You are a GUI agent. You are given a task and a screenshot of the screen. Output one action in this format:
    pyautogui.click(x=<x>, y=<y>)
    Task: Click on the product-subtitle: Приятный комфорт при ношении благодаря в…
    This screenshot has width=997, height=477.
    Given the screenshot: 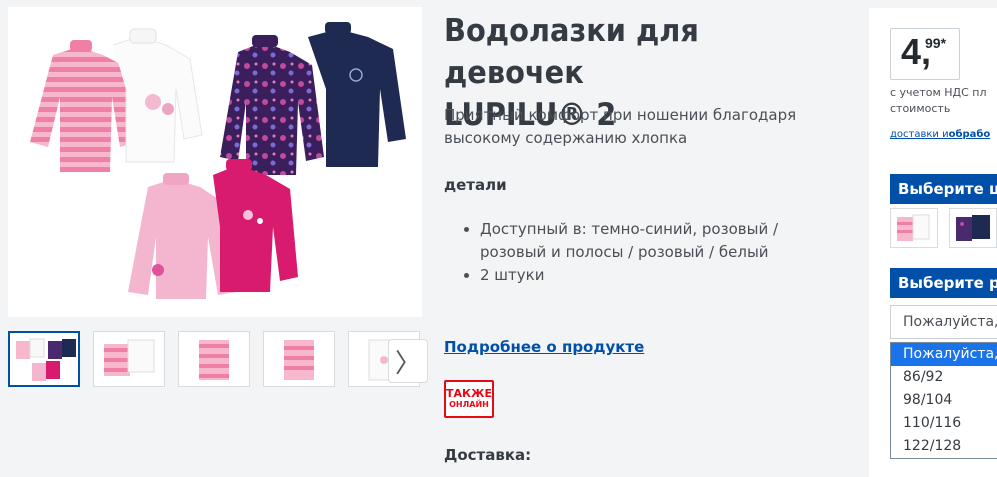 What is the action you would take?
    pyautogui.click(x=620, y=126)
    